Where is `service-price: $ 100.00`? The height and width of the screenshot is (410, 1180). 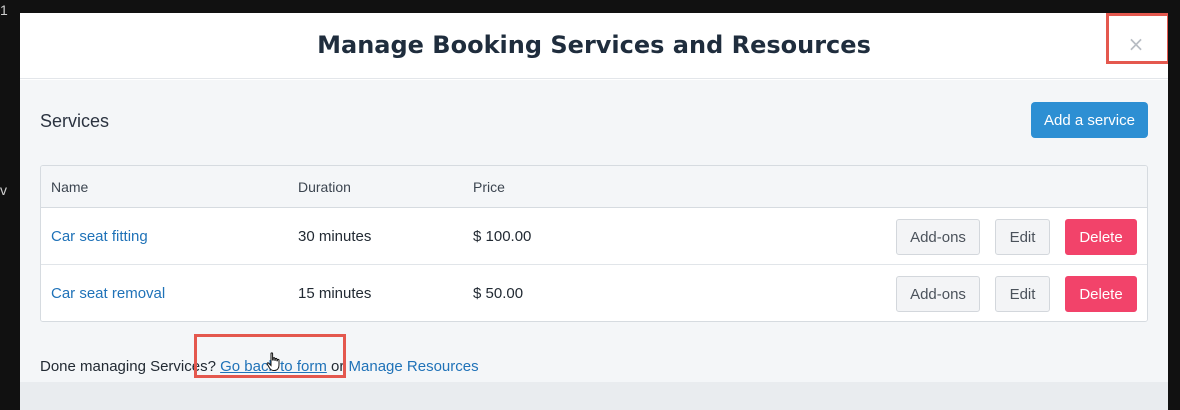 service-price: $ 100.00 is located at coordinates (502, 236).